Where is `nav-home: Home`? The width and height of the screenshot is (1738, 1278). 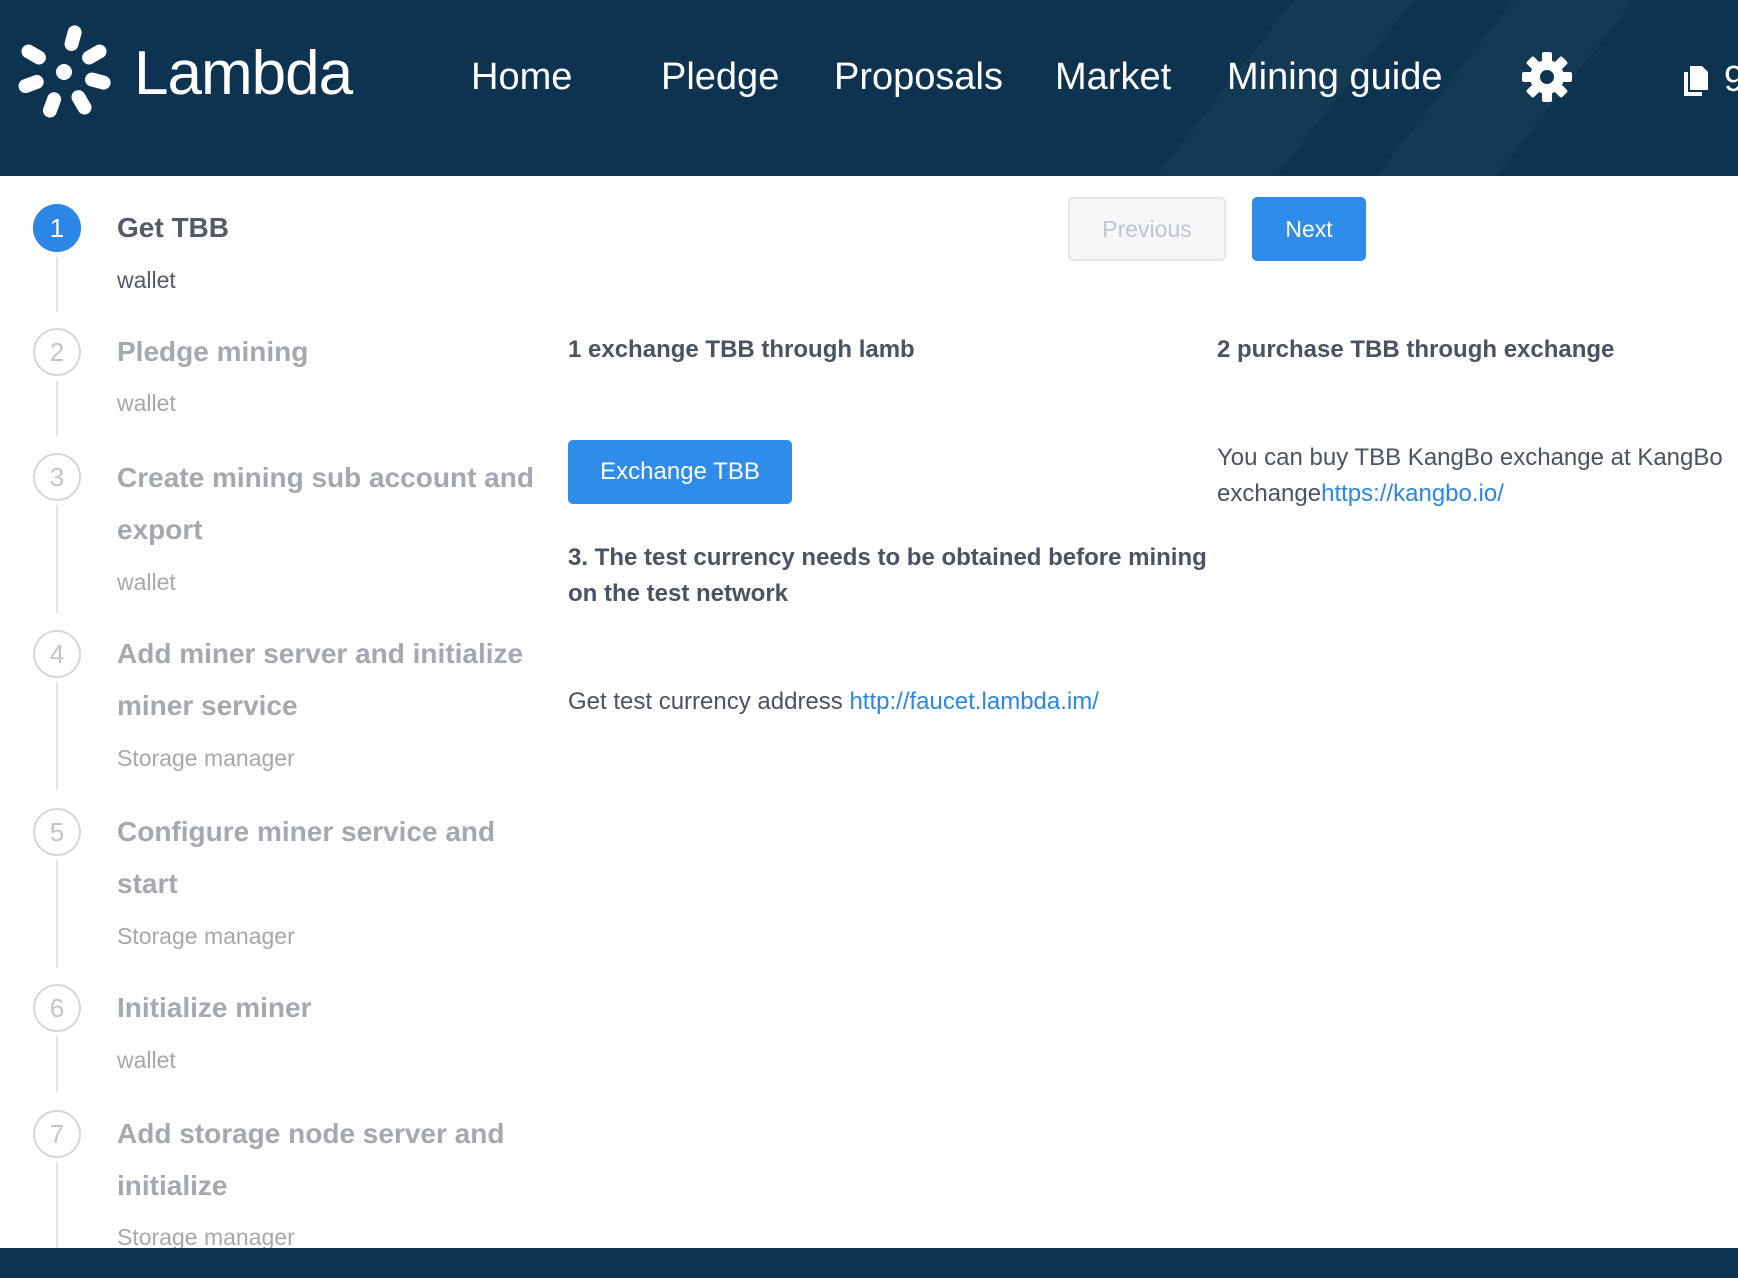 nav-home: Home is located at coordinates (521, 77).